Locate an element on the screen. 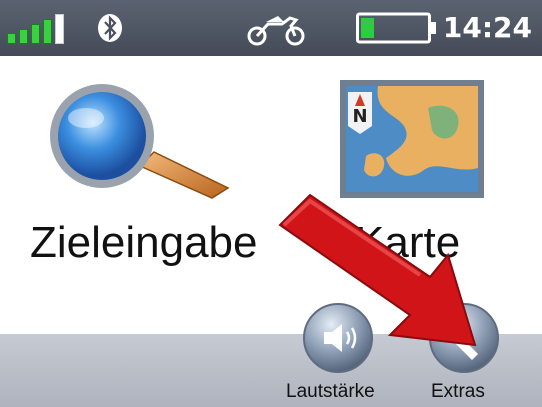 The width and height of the screenshot is (542, 407). bluetooth-icon is located at coordinates (110, 28).